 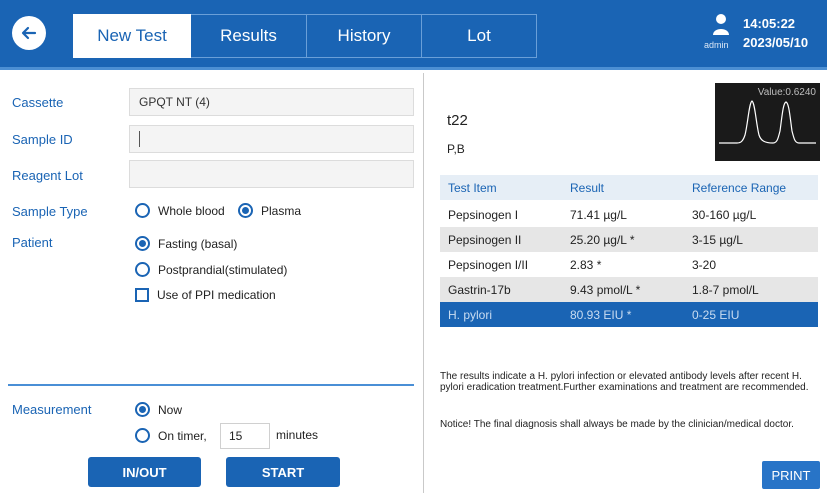 I want to click on patient-postprandial: Postprandial(stimulated), so click(x=211, y=269).